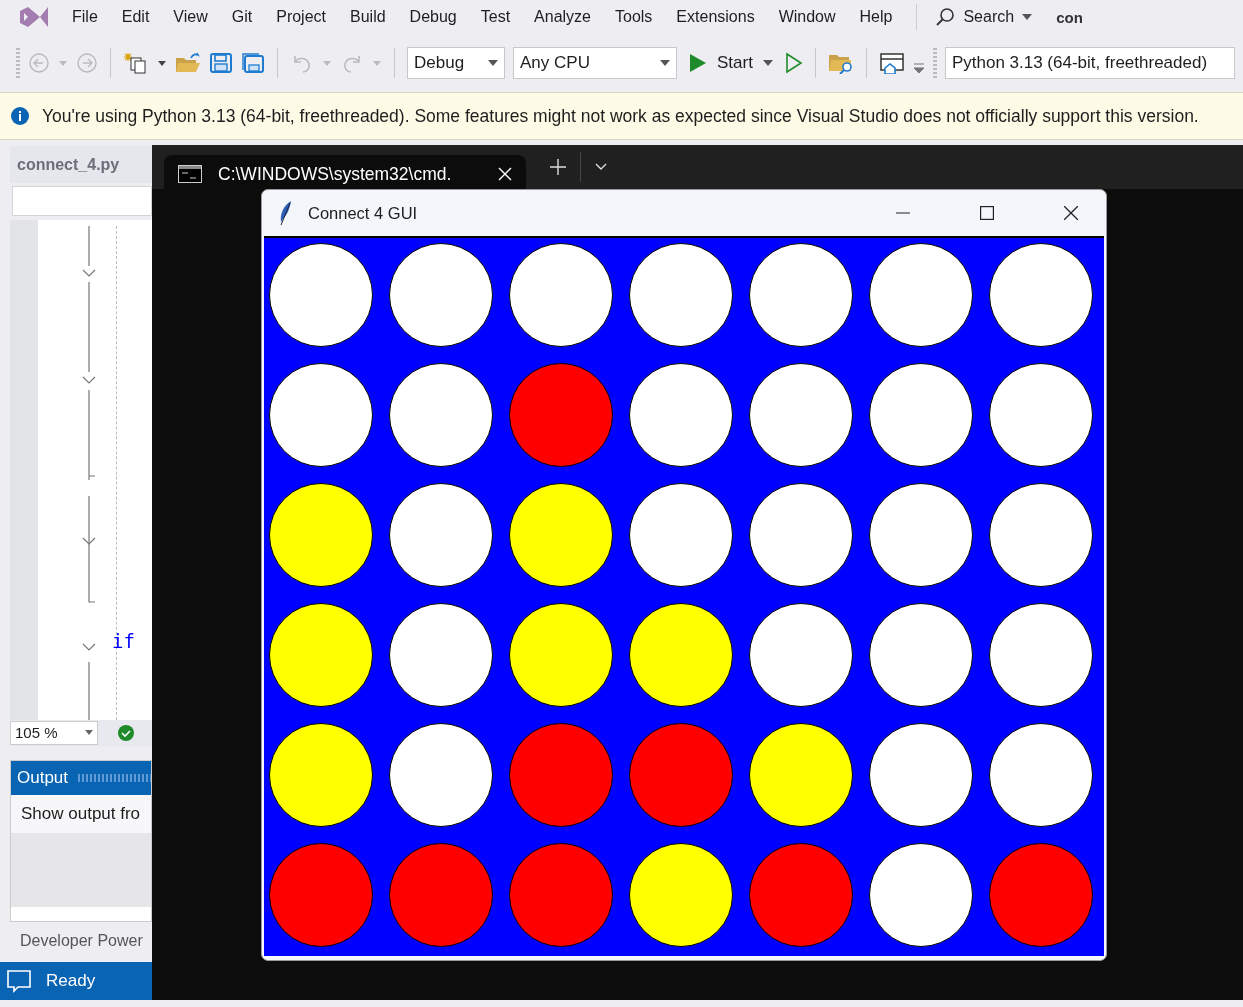 The image size is (1243, 1007). What do you see at coordinates (190, 17) in the screenshot?
I see `menu-item: View` at bounding box center [190, 17].